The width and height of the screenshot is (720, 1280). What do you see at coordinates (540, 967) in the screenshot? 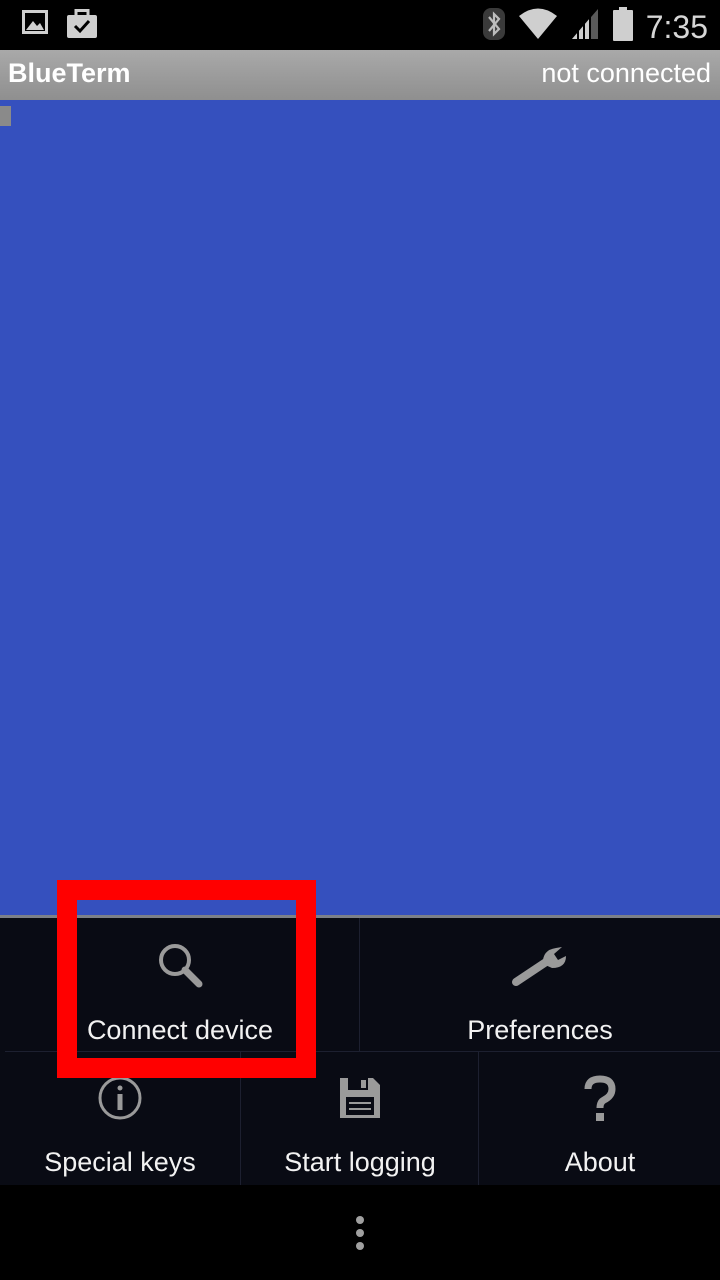
I see `wrench-icon` at bounding box center [540, 967].